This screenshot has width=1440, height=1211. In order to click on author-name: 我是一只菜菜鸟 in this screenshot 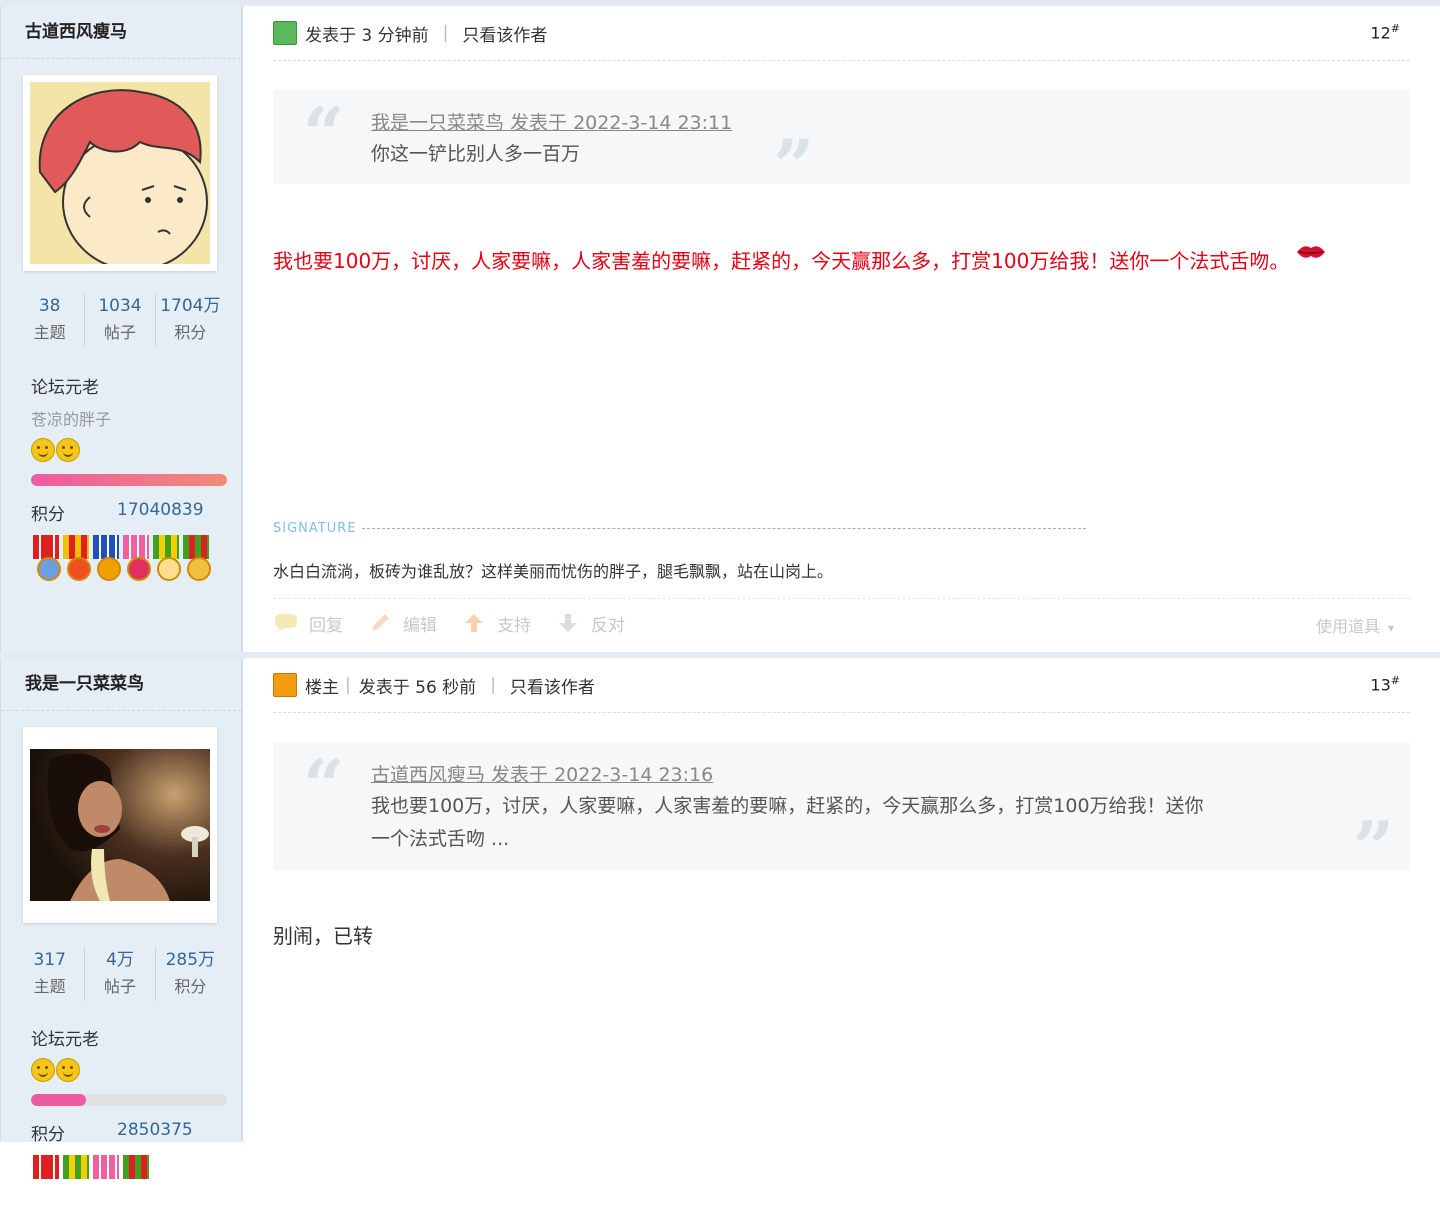, I will do `click(121, 684)`.